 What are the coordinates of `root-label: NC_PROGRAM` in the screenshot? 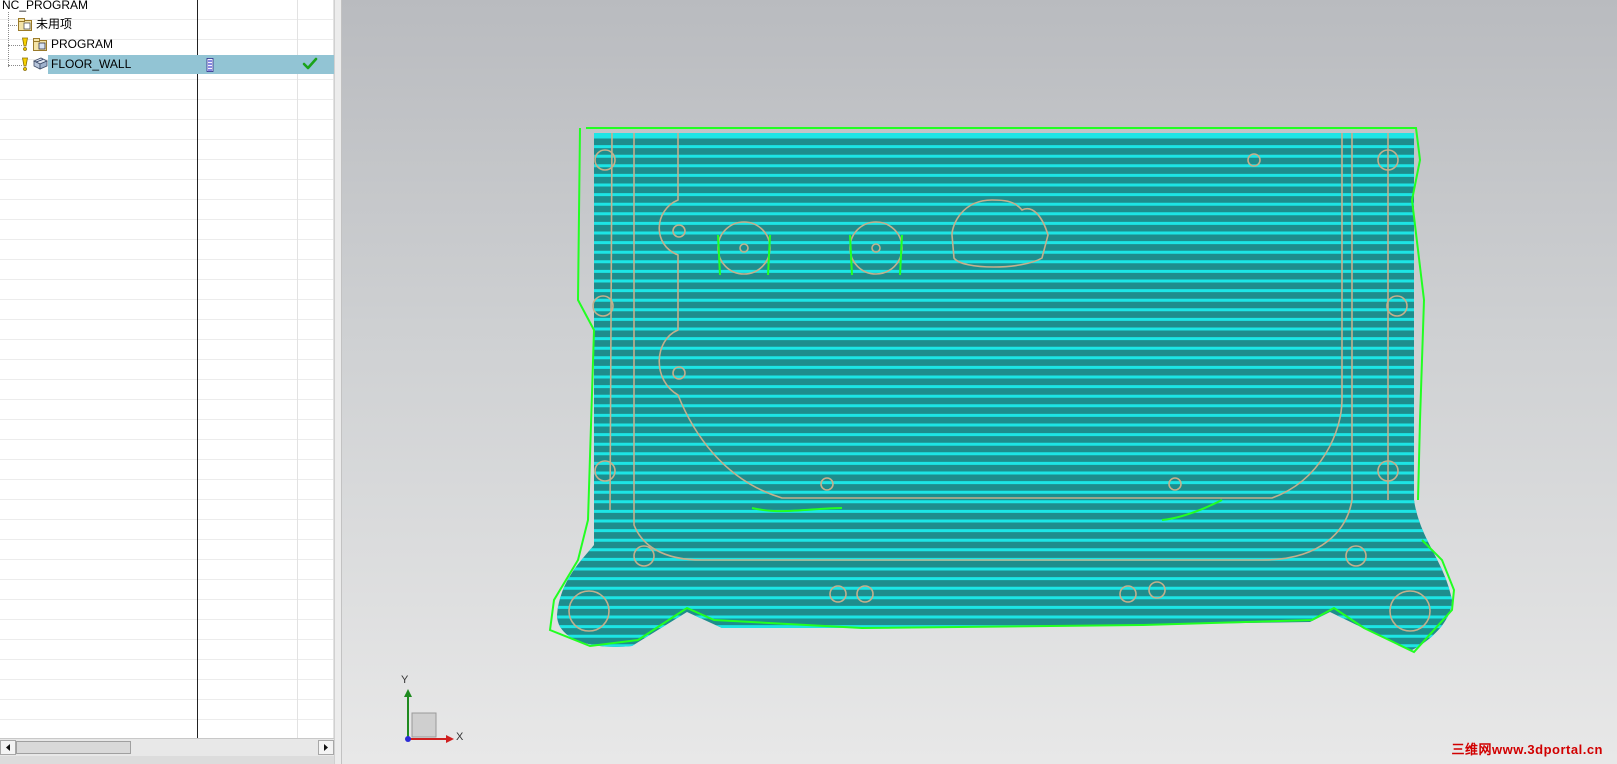 It's located at (45, 6).